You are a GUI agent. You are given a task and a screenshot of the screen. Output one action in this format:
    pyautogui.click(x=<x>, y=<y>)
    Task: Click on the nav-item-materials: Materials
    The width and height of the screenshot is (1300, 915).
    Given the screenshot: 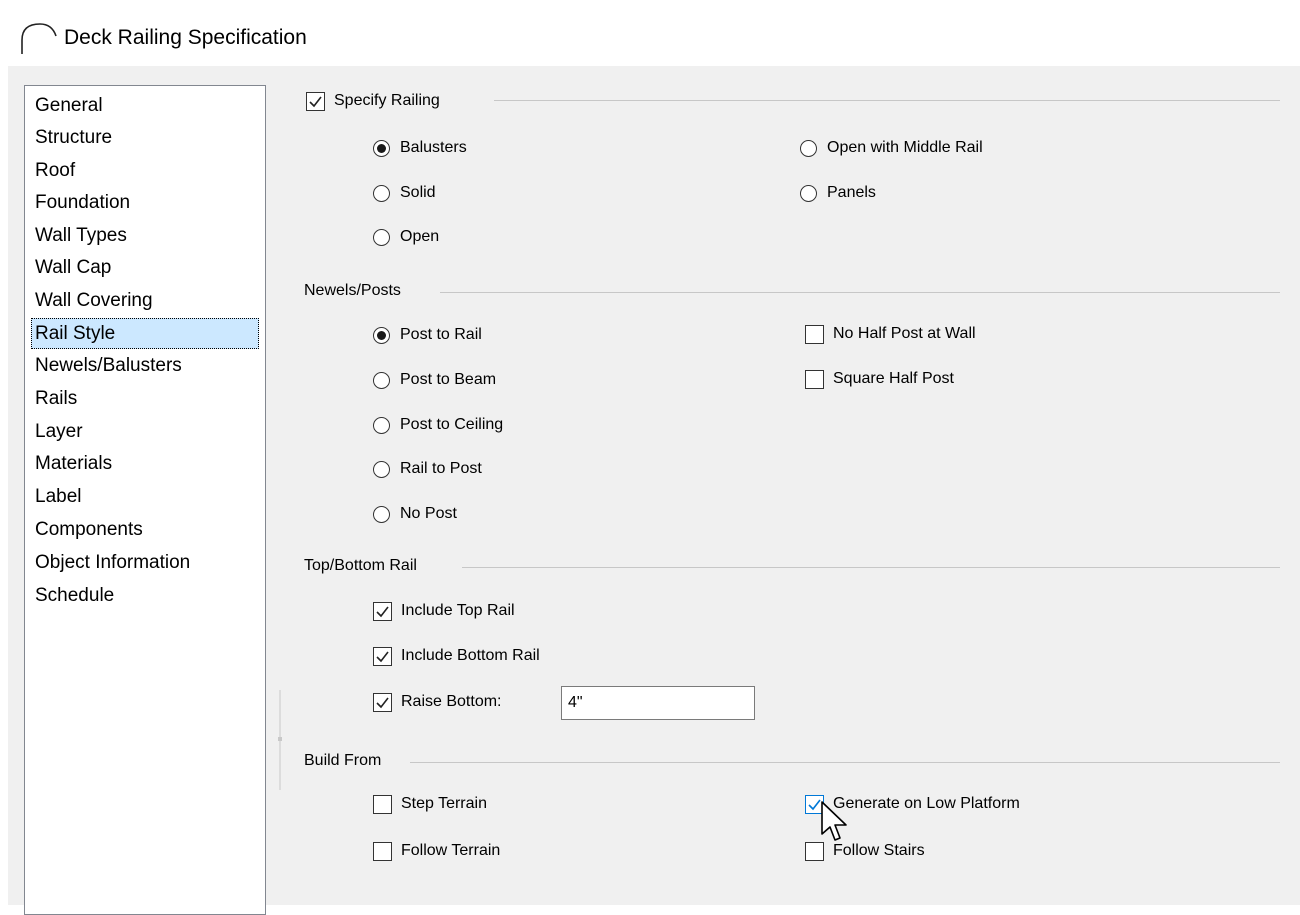 What is the action you would take?
    pyautogui.click(x=73, y=463)
    